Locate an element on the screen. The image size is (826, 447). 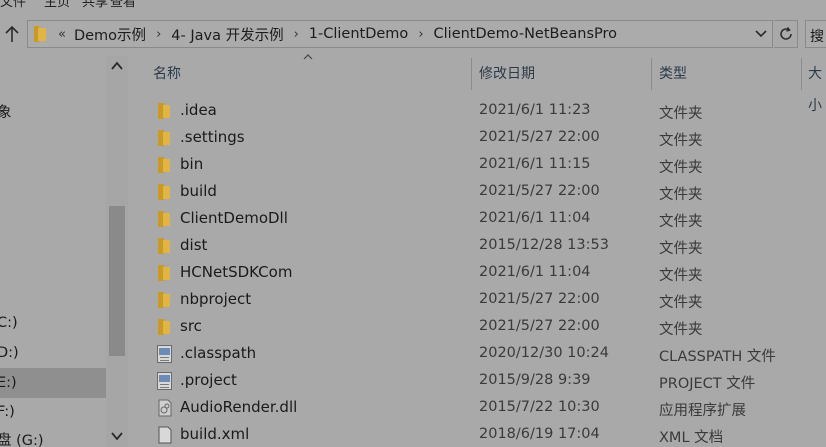
file-row-settings: .settings 2021/5/27 22:00 文件夹 is located at coordinates (488, 138).